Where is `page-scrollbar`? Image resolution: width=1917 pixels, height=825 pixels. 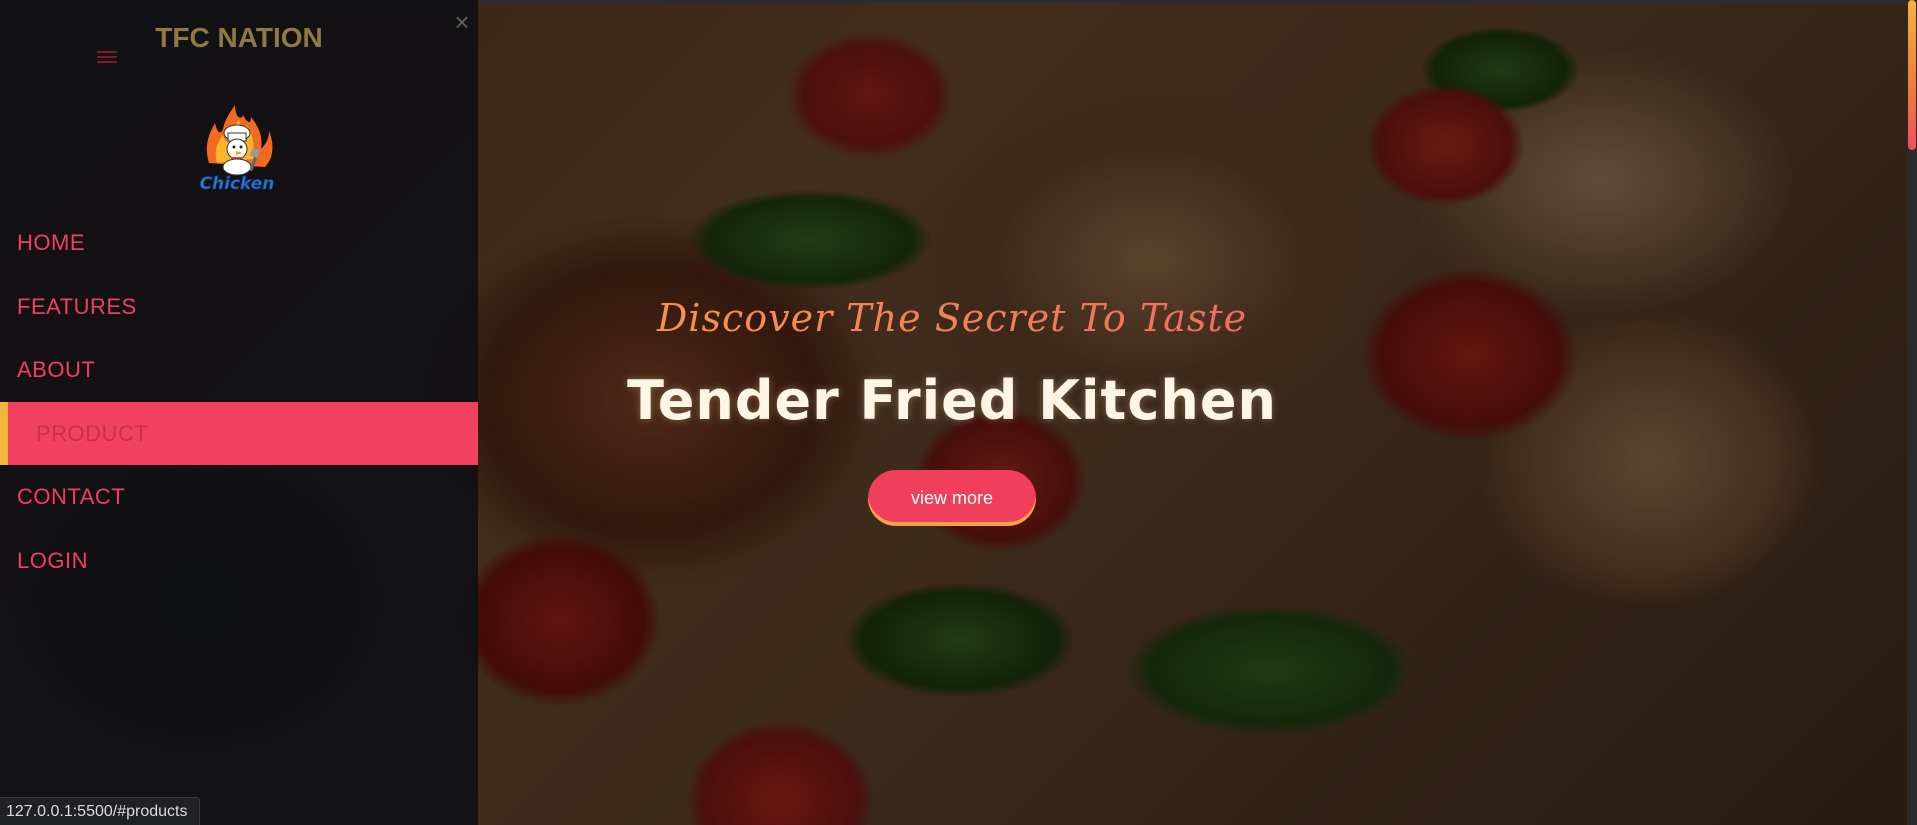 page-scrollbar is located at coordinates (1912, 412).